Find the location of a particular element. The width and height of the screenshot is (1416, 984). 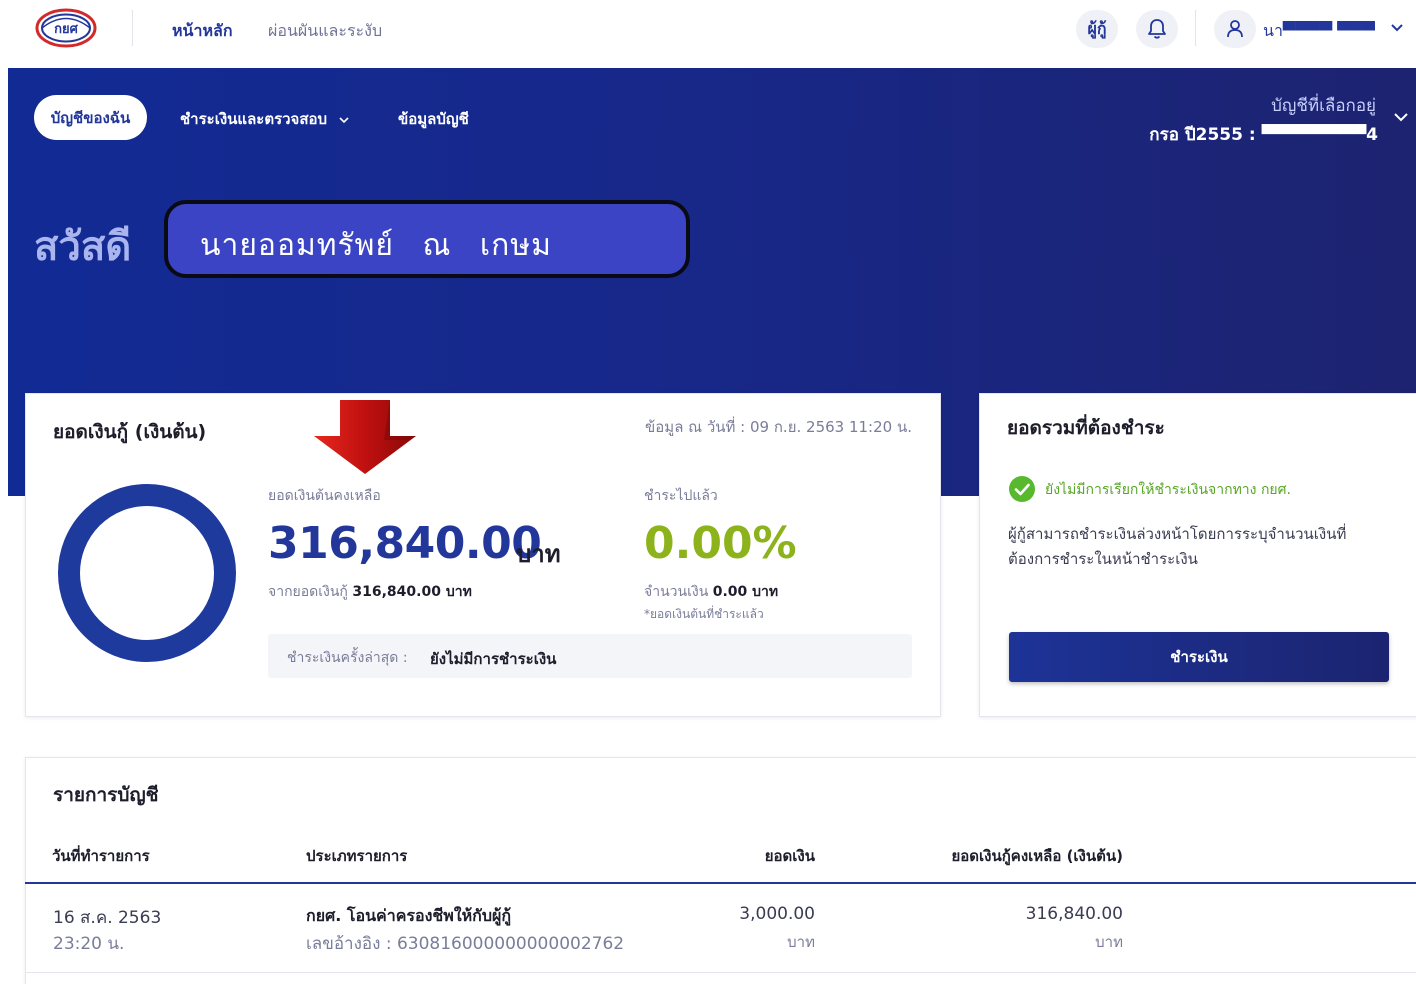

paid-label: ชำระไปแล้ว is located at coordinates (681, 496).